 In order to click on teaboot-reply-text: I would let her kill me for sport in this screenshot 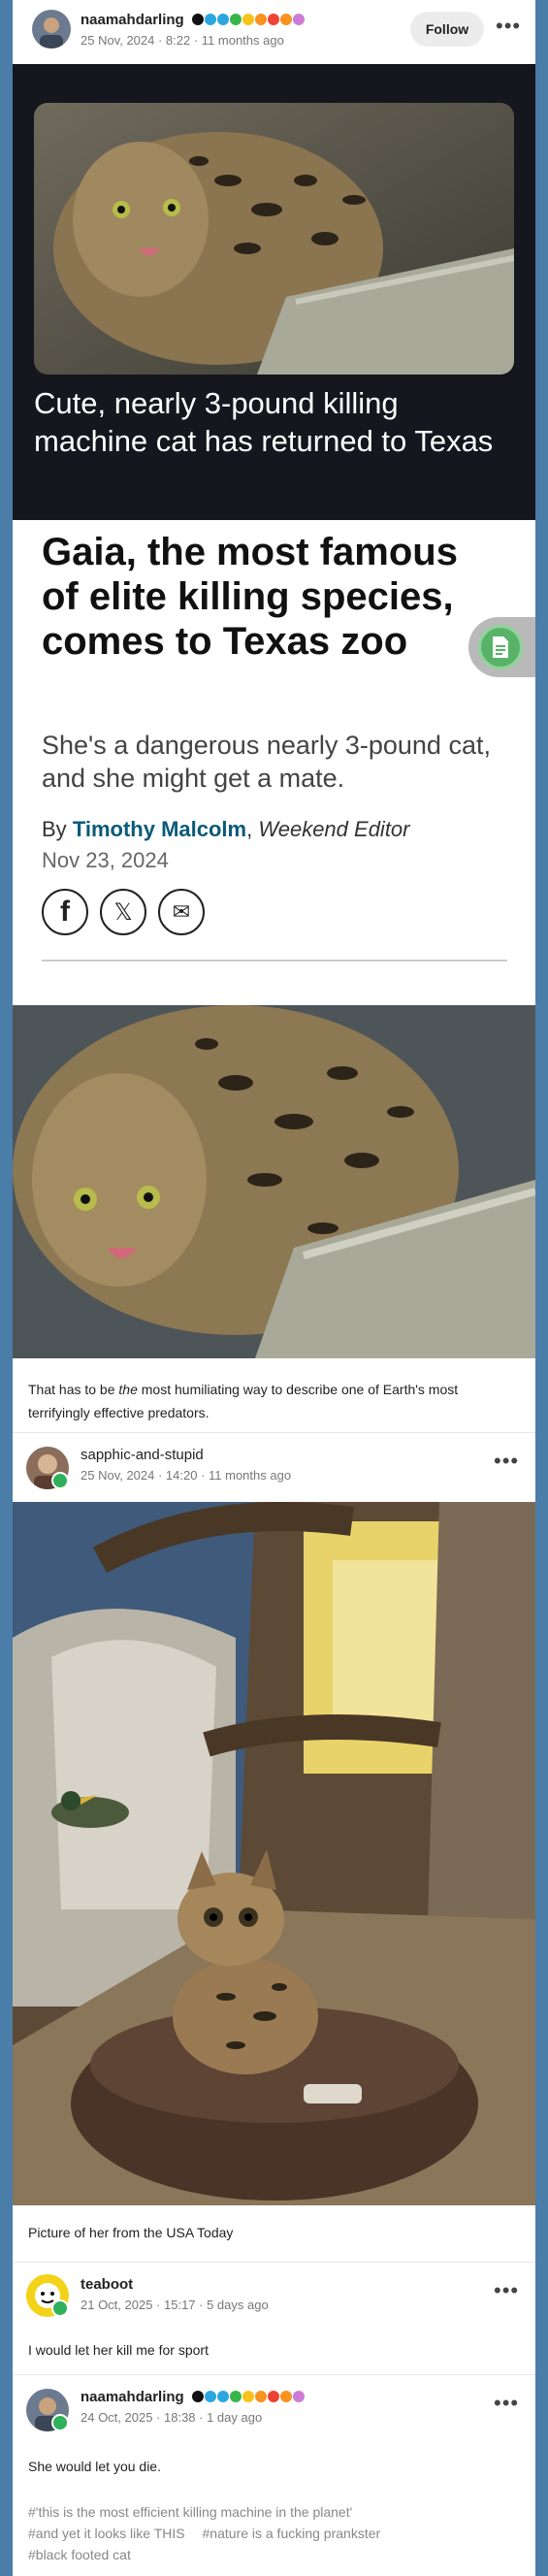, I will do `click(119, 2350)`.